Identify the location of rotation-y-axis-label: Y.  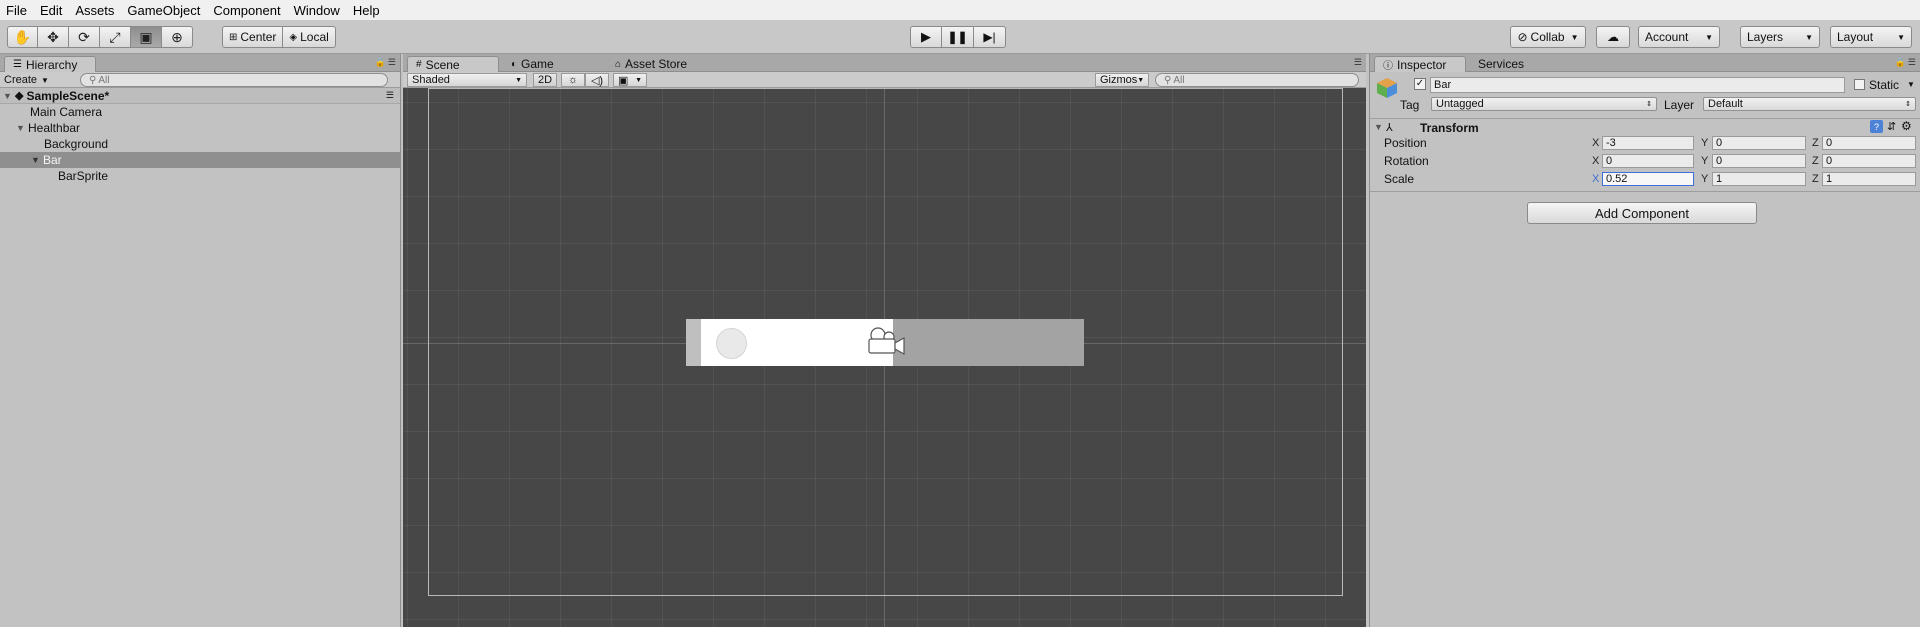
(1704, 161).